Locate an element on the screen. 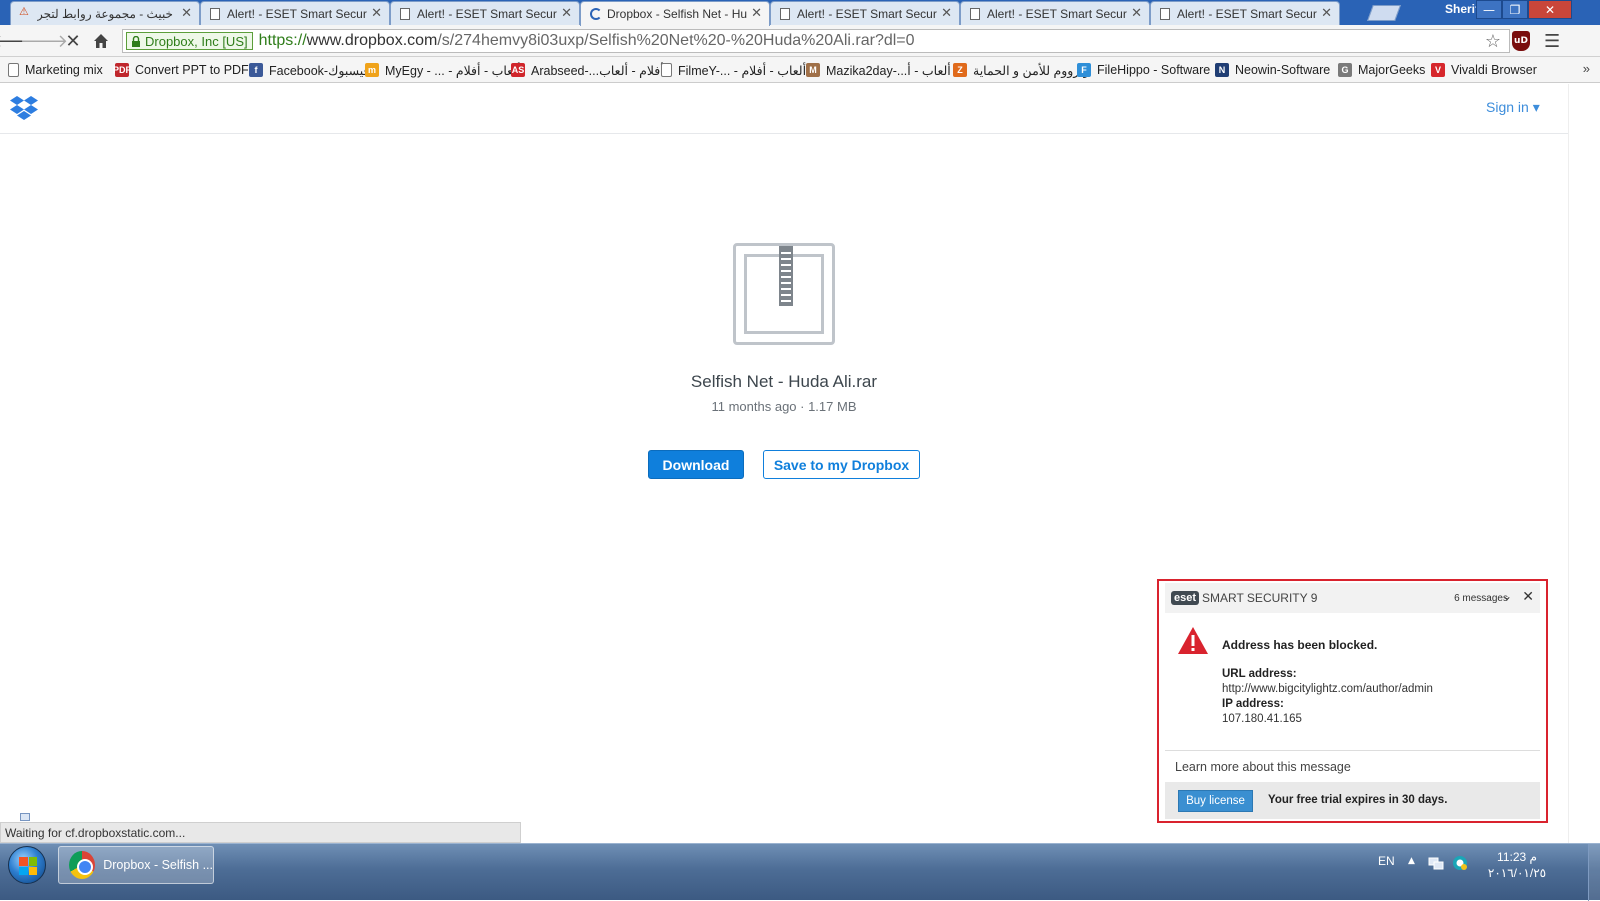 The width and height of the screenshot is (1600, 901). tray-overflow-icon: ▲ is located at coordinates (1411, 861).